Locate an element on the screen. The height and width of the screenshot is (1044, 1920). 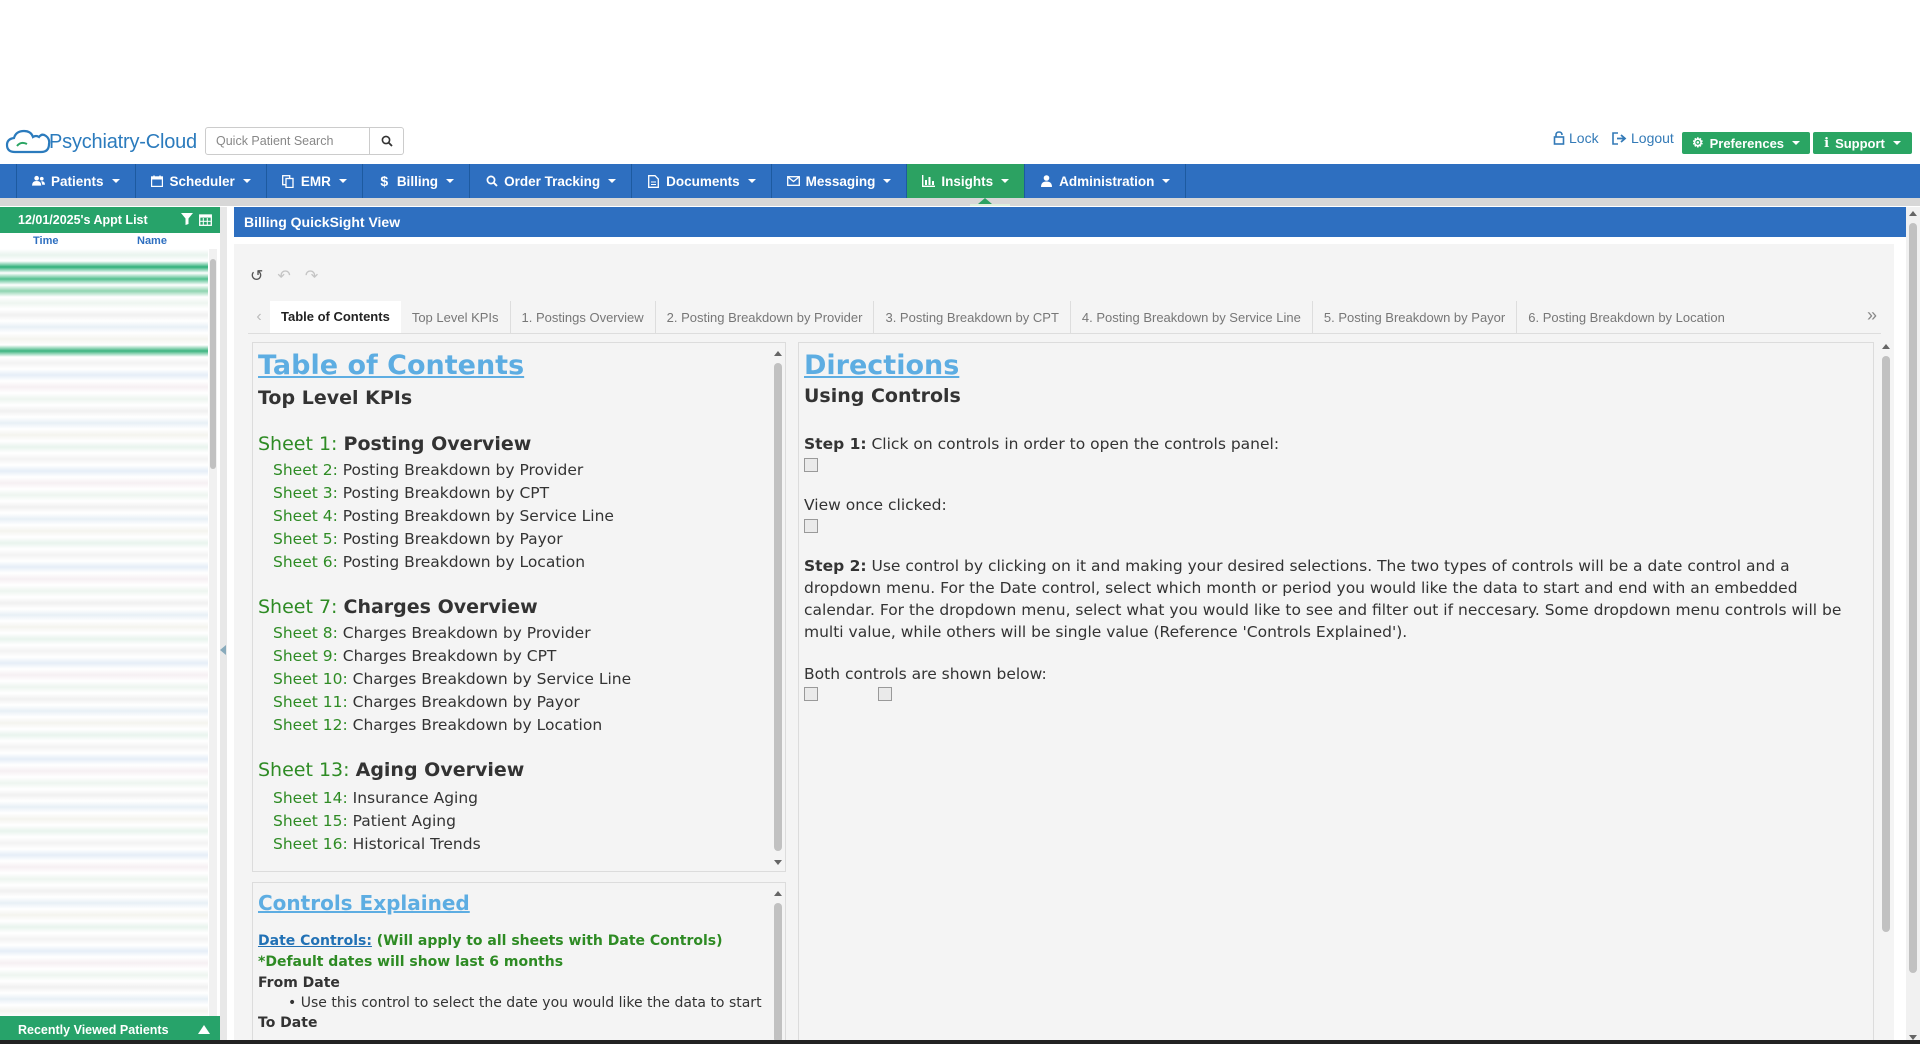
tab-posting-by-service-line: 4. Posting Breakdown by Service Line is located at coordinates (1190, 317).